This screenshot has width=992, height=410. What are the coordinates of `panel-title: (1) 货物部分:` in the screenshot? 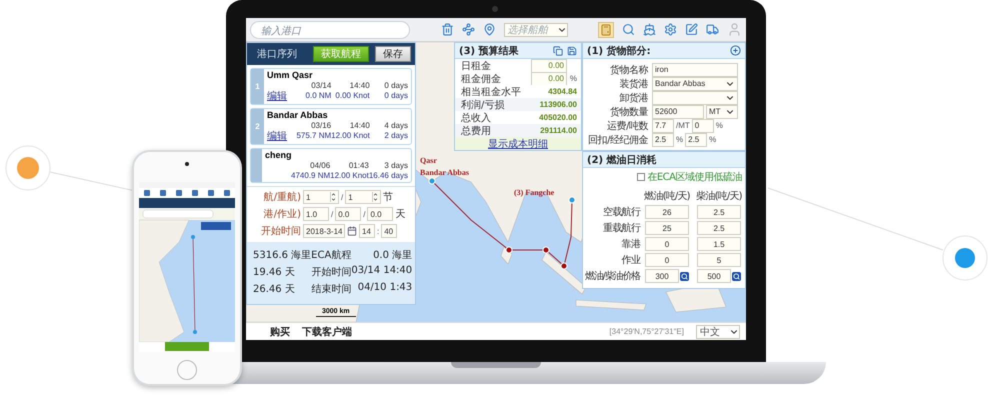 It's located at (619, 51).